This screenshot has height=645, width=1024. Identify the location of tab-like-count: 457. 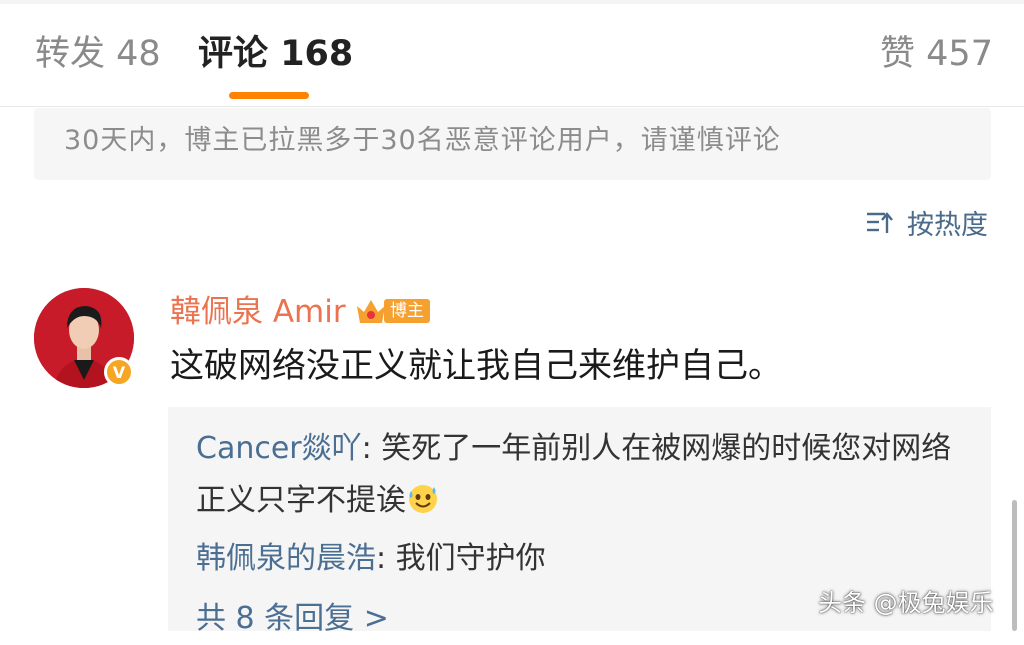
(959, 54).